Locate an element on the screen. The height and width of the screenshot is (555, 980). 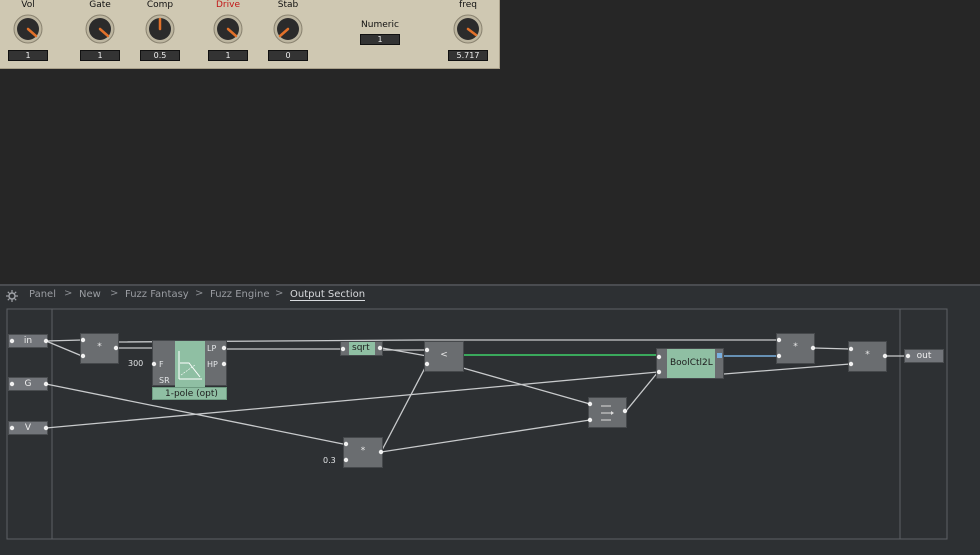
knob-label: Comp is located at coordinates (160, 5).